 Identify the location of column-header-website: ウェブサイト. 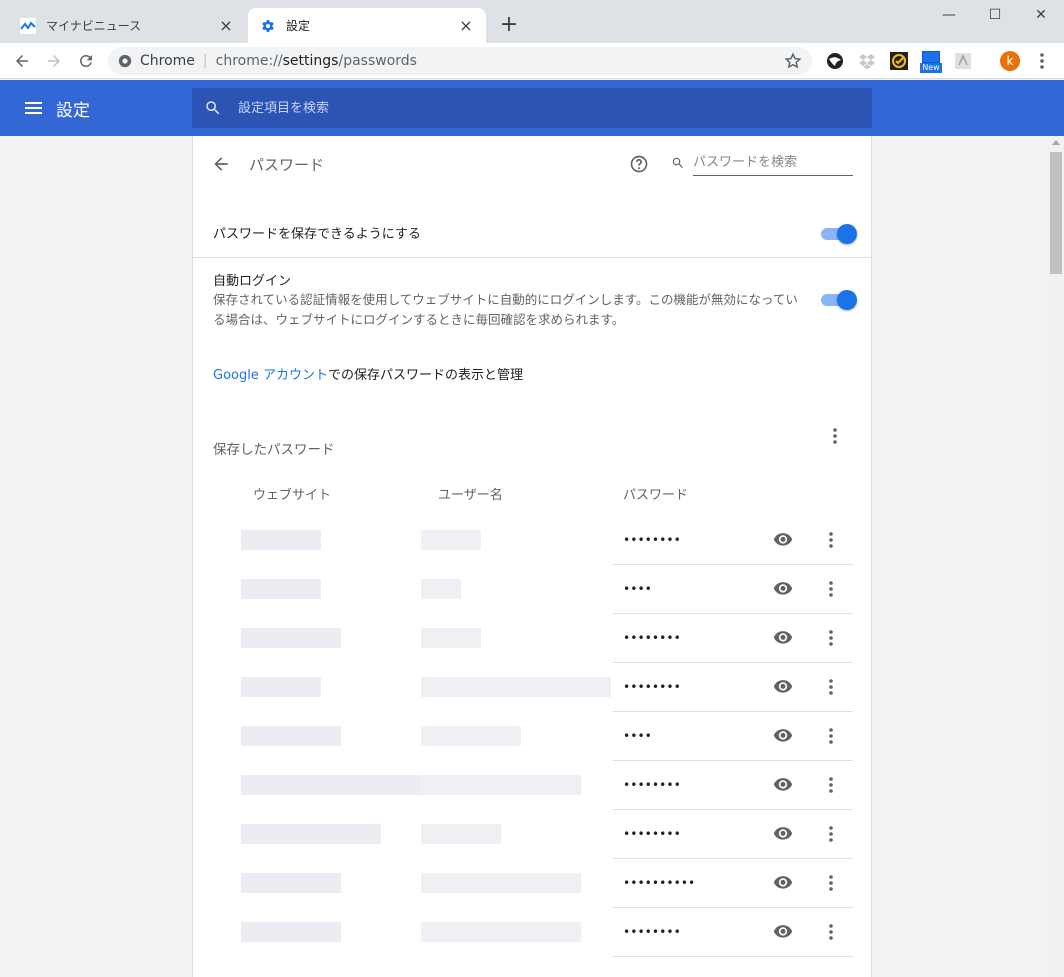
(292, 495).